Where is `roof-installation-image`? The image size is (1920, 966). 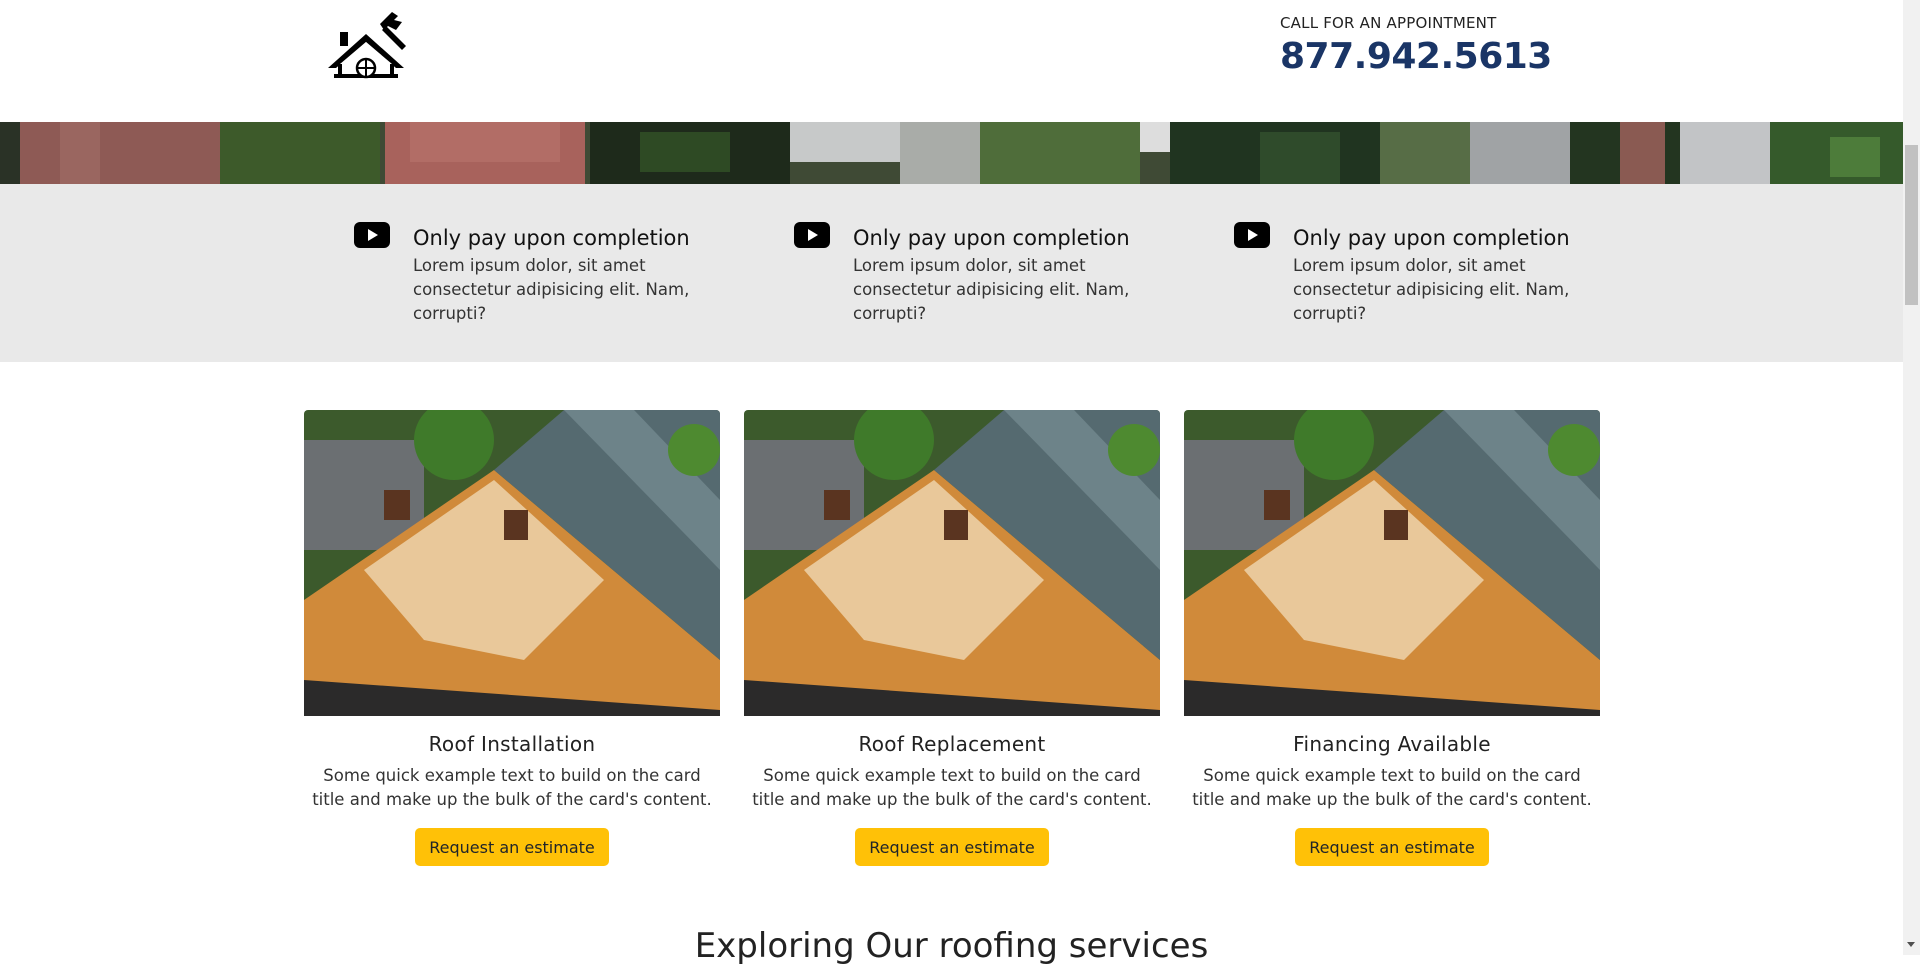 roof-installation-image is located at coordinates (512, 563).